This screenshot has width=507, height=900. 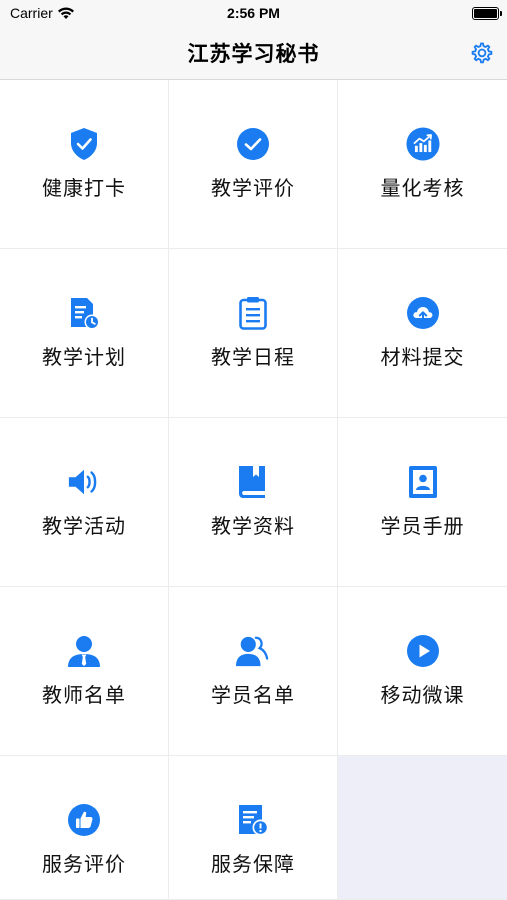 I want to click on grid-item-label: 学员手册, so click(x=422, y=526).